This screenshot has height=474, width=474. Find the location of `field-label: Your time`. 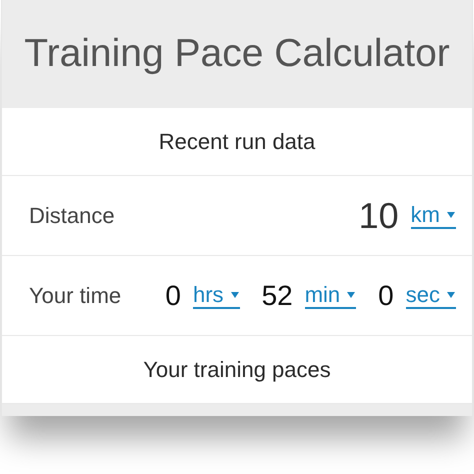

field-label: Your time is located at coordinates (75, 296).